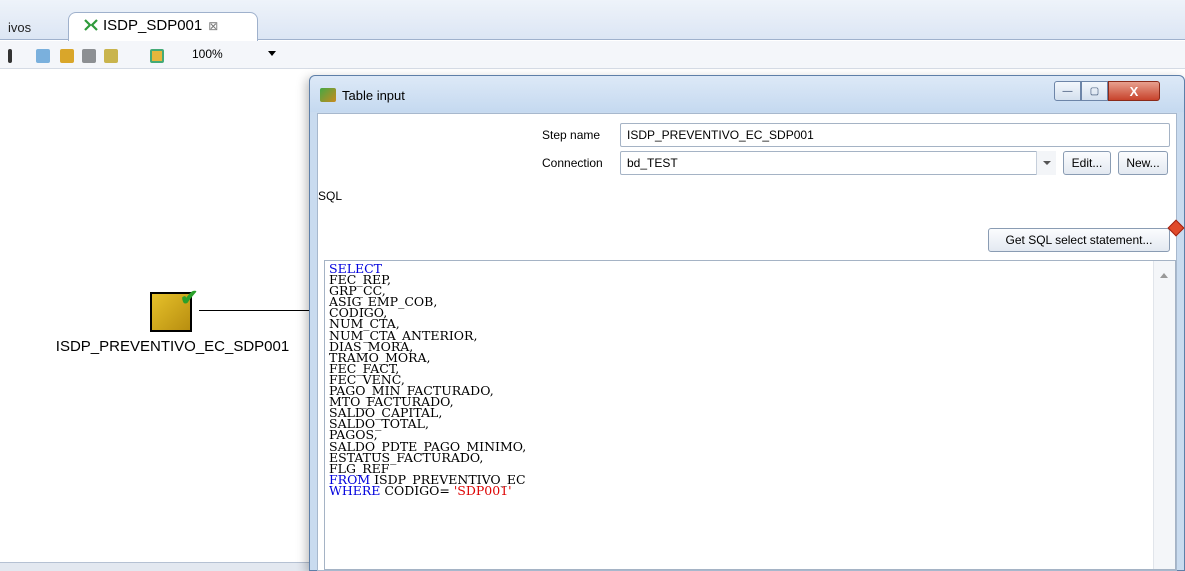 Image resolution: width=1185 pixels, height=571 pixels. What do you see at coordinates (111, 56) in the screenshot?
I see `explore-db-icon` at bounding box center [111, 56].